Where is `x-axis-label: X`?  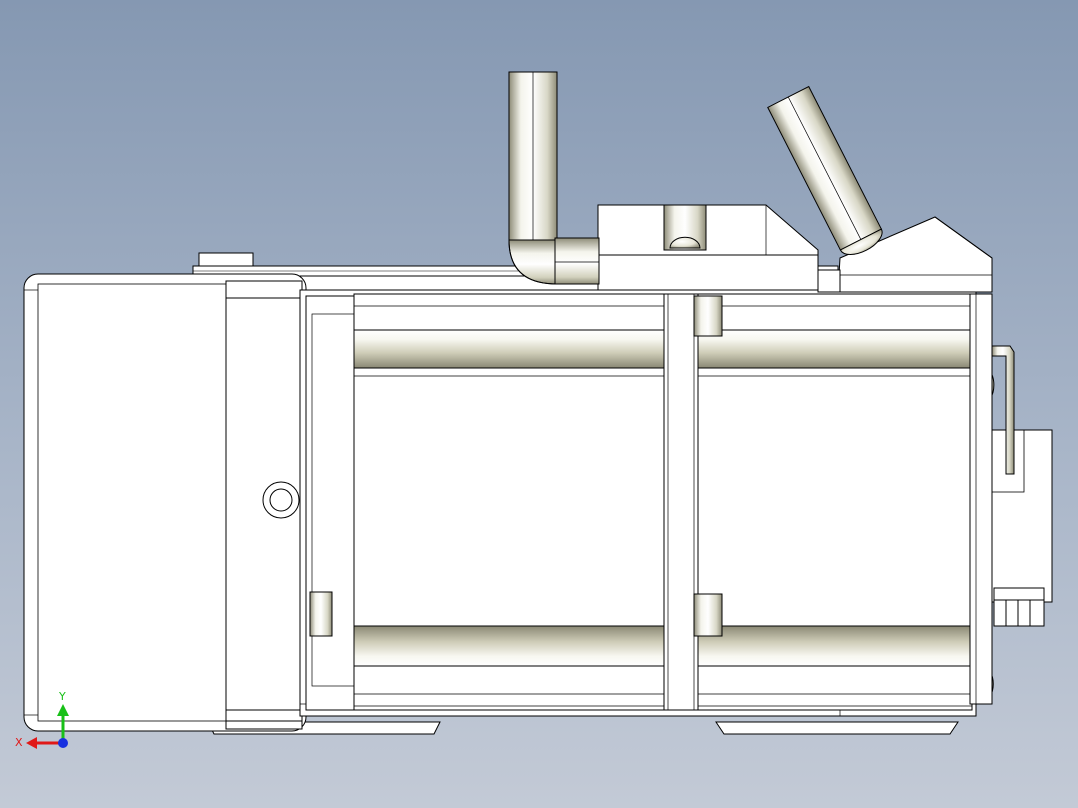
x-axis-label: X is located at coordinates (19, 742).